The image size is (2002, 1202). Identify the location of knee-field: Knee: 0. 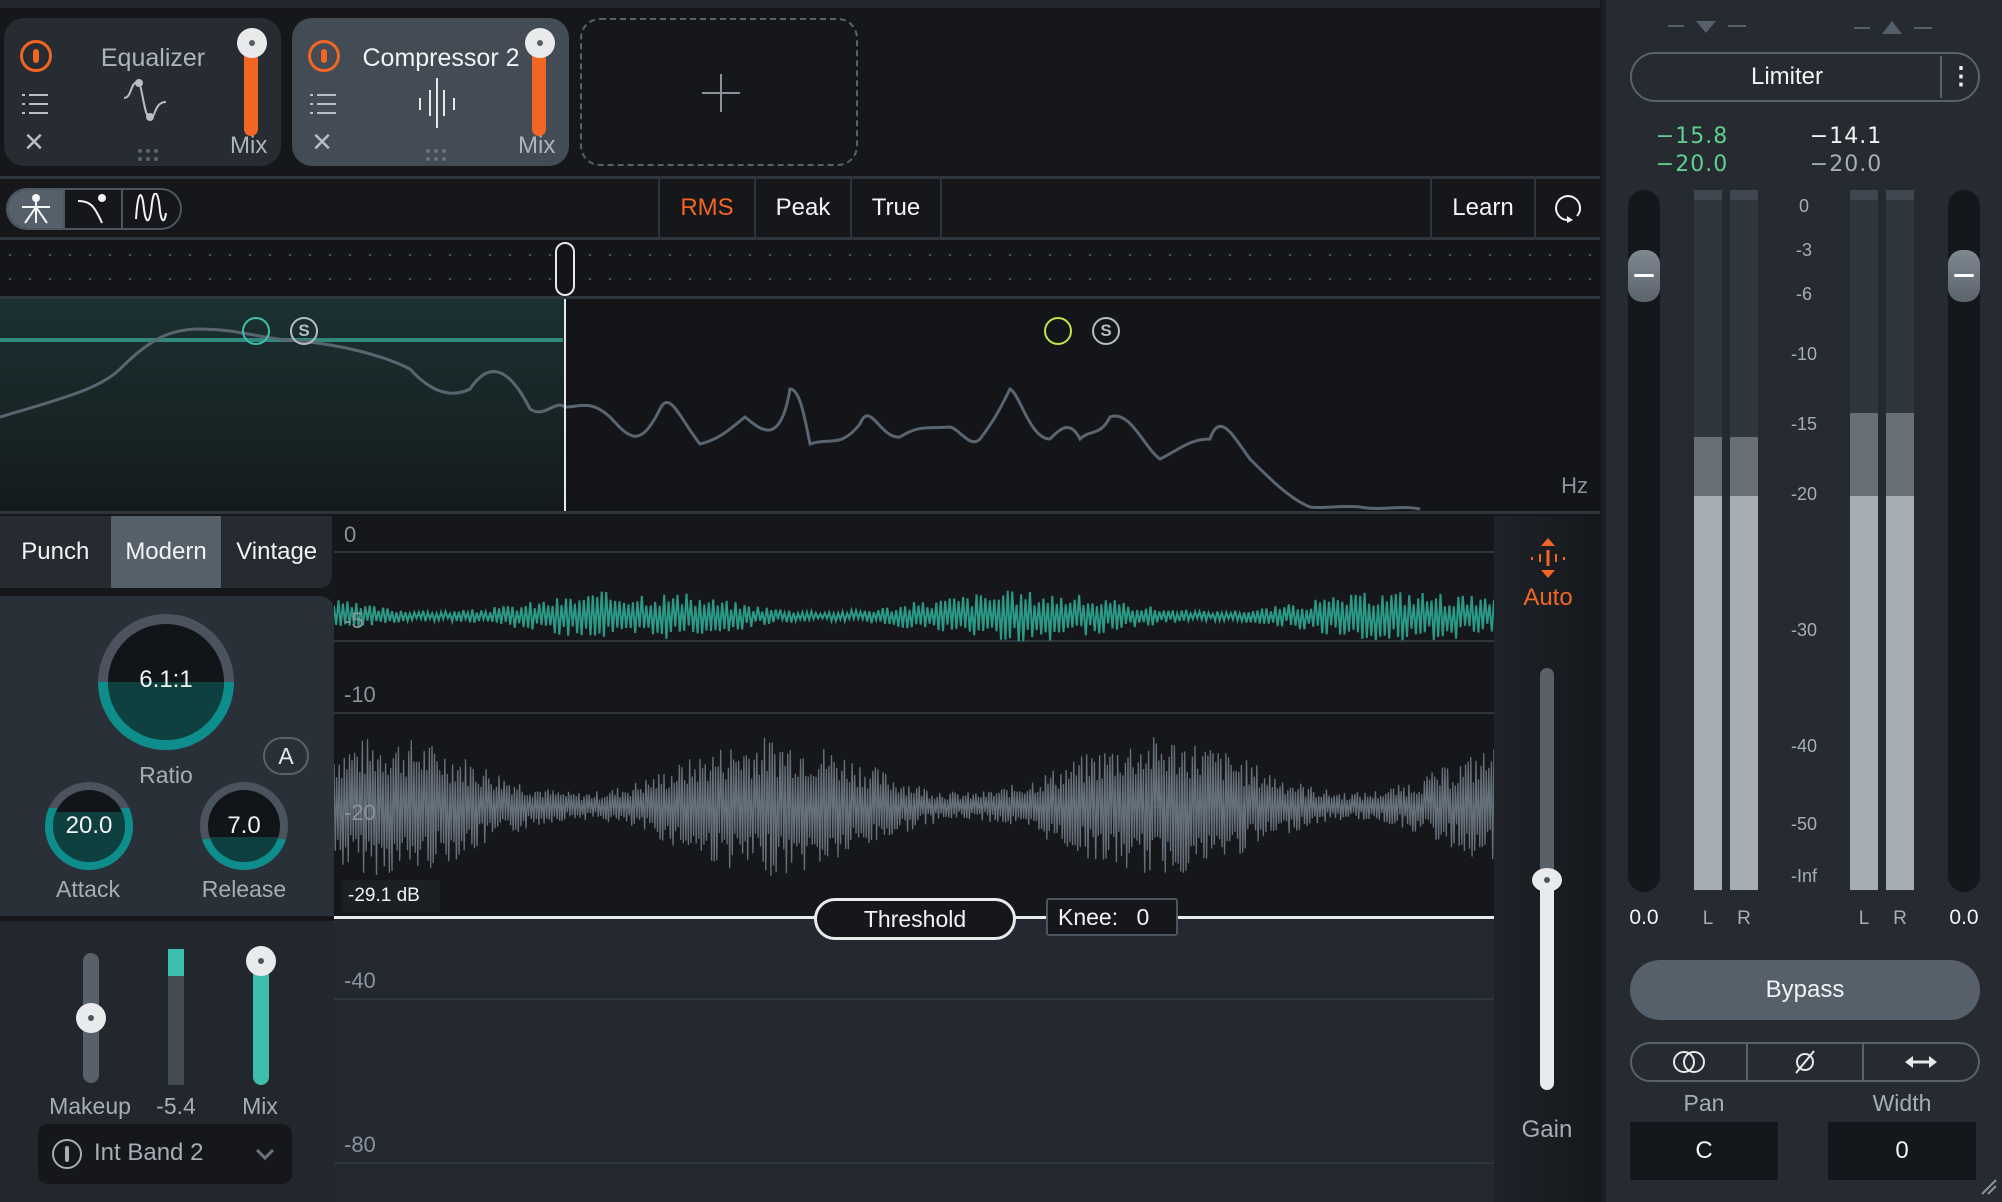
(1112, 917).